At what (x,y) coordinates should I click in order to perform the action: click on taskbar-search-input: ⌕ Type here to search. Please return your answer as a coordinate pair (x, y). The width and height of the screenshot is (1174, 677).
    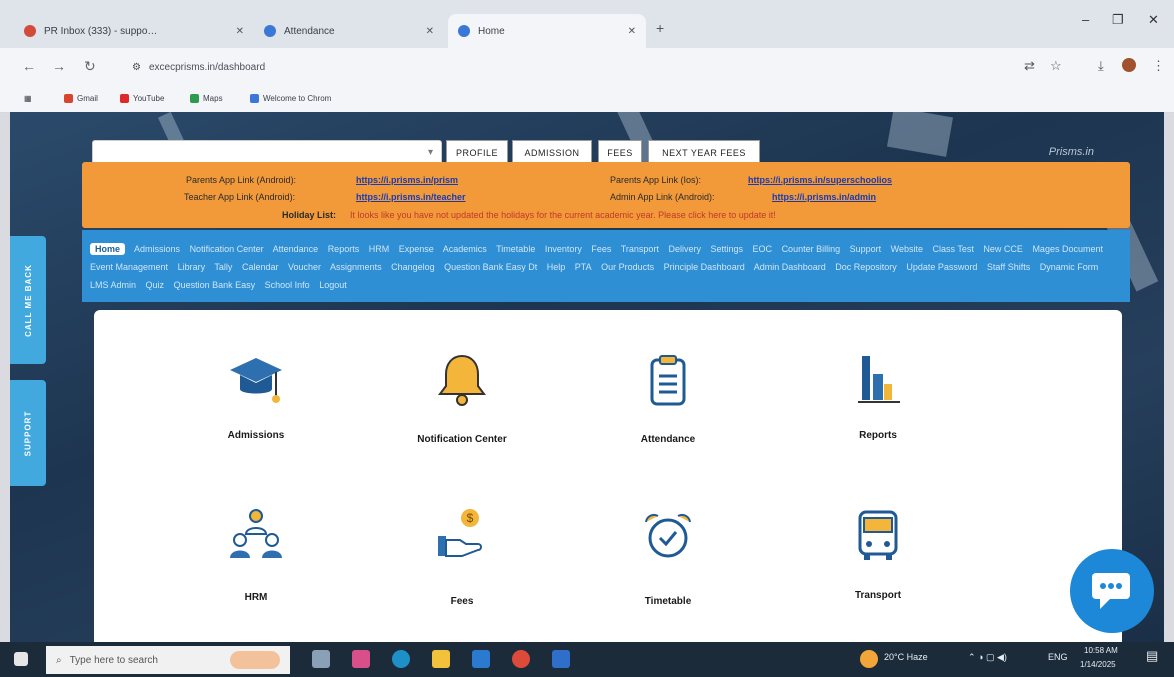
    Looking at the image, I should click on (168, 660).